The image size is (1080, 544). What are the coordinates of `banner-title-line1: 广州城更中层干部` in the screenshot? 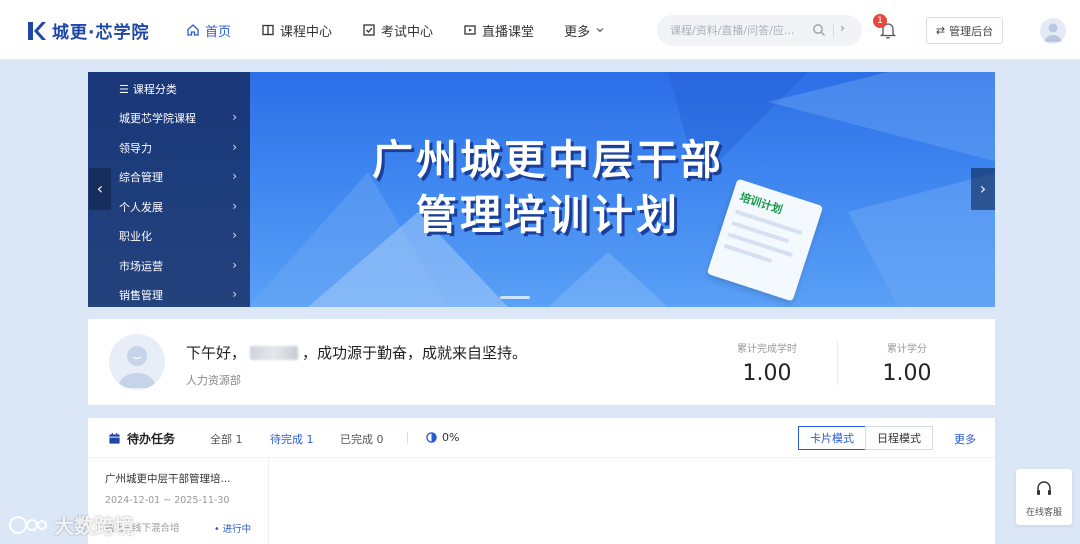 It's located at (548, 160).